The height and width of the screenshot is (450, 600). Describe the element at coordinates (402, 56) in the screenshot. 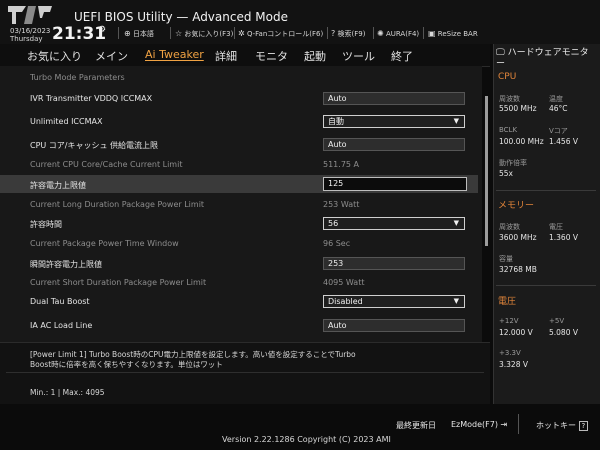

I see `tab-exit: 終了` at that location.